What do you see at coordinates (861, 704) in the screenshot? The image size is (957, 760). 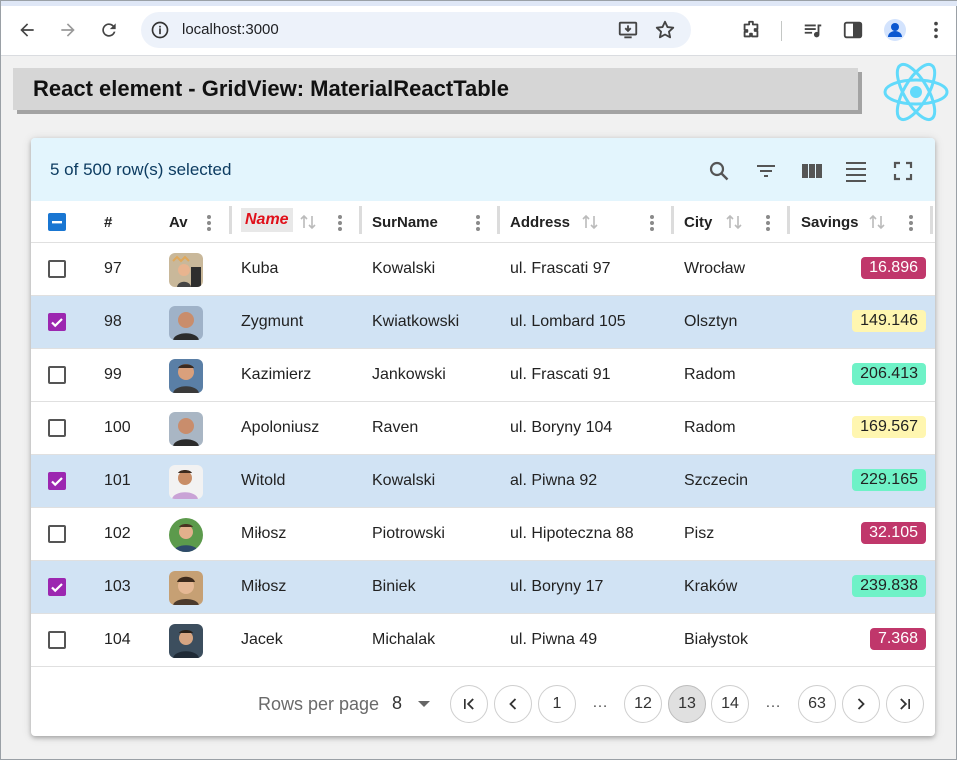 I see `next-page-button` at bounding box center [861, 704].